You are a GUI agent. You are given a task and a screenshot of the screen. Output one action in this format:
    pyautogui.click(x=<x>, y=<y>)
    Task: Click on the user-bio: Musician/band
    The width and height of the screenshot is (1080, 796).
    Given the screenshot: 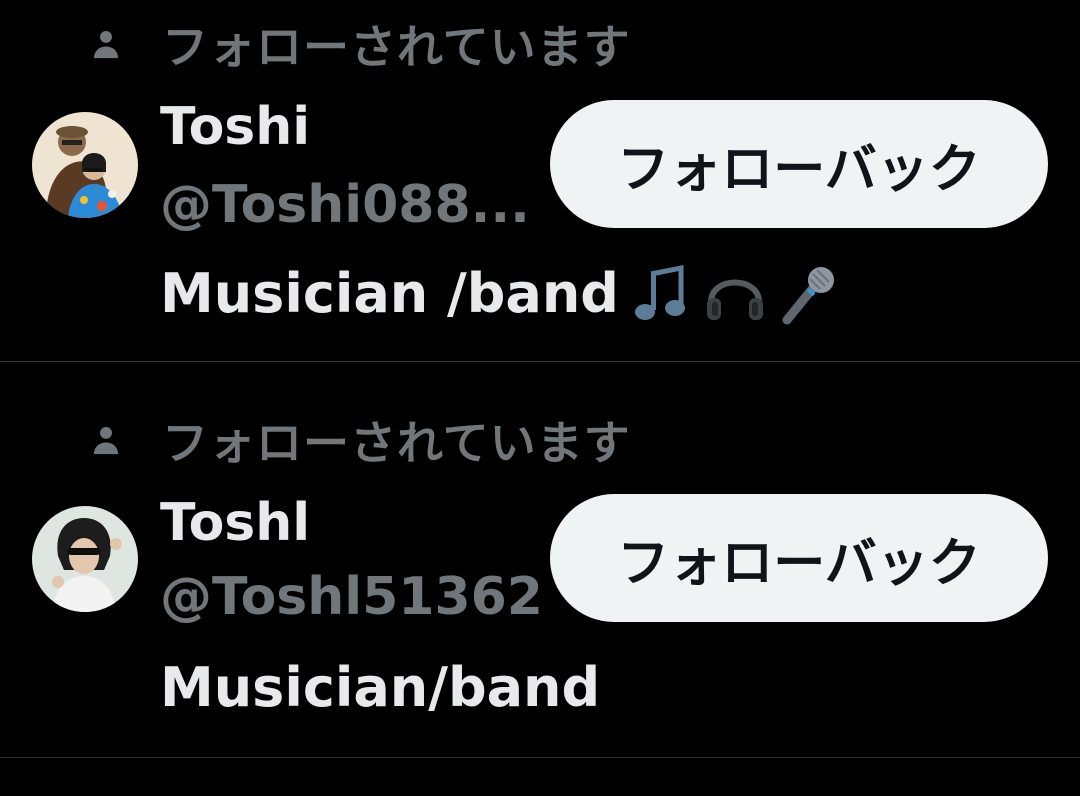 What is the action you would take?
    pyautogui.click(x=380, y=688)
    